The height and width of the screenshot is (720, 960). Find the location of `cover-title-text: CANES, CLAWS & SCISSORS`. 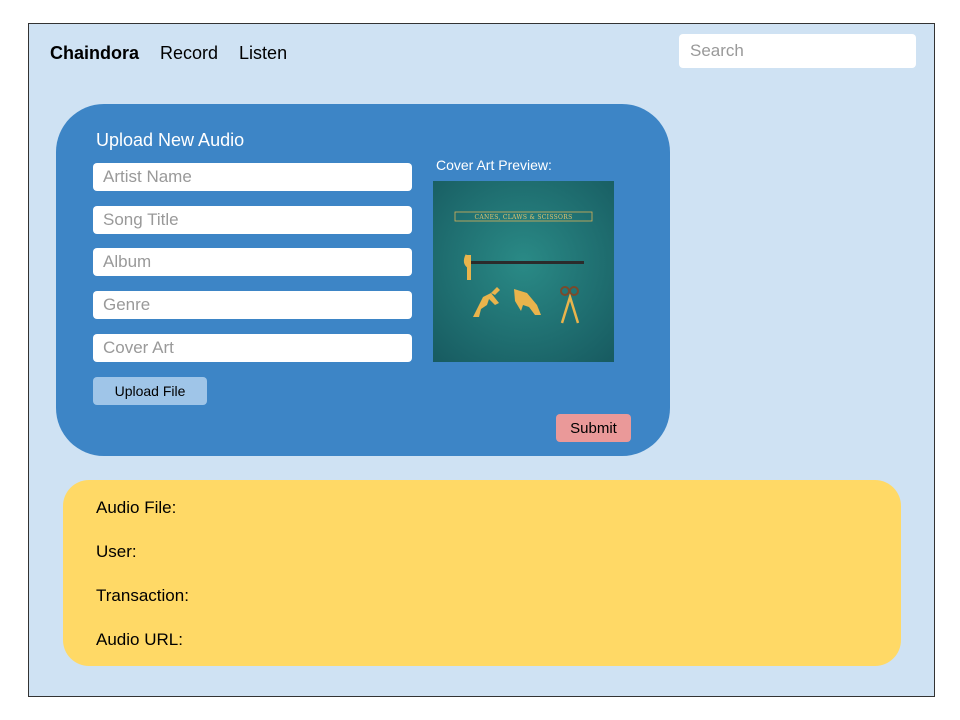

cover-title-text: CANES, CLAWS & SCISSORS is located at coordinates (524, 217).